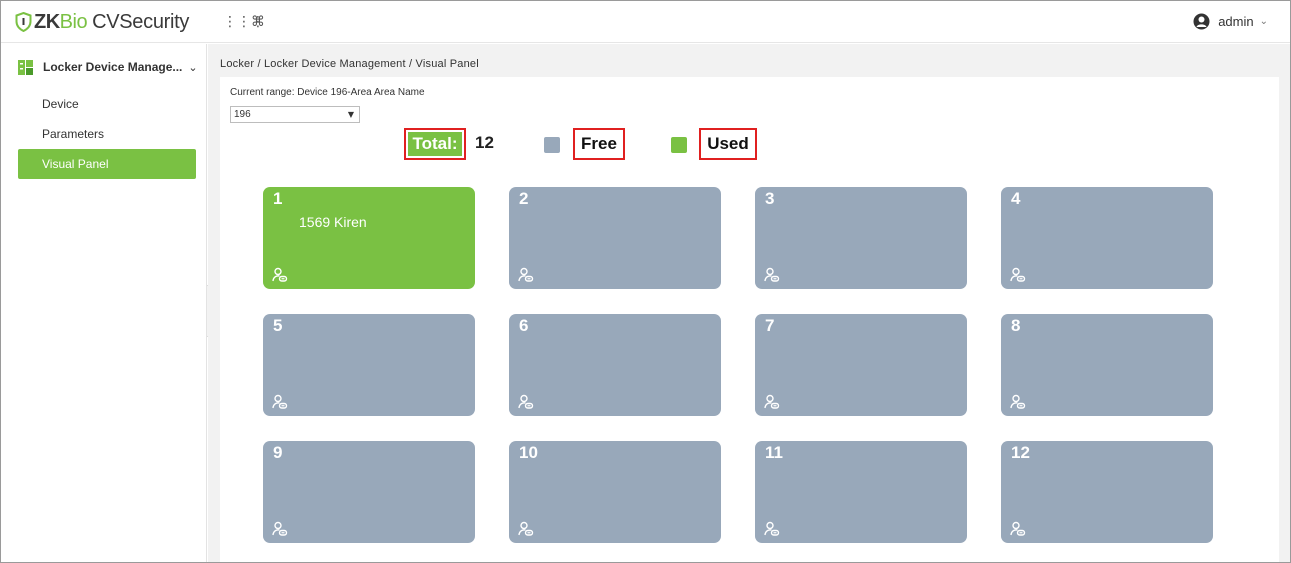 Image resolution: width=1291 pixels, height=563 pixels. I want to click on locker-card: 4, so click(1107, 238).